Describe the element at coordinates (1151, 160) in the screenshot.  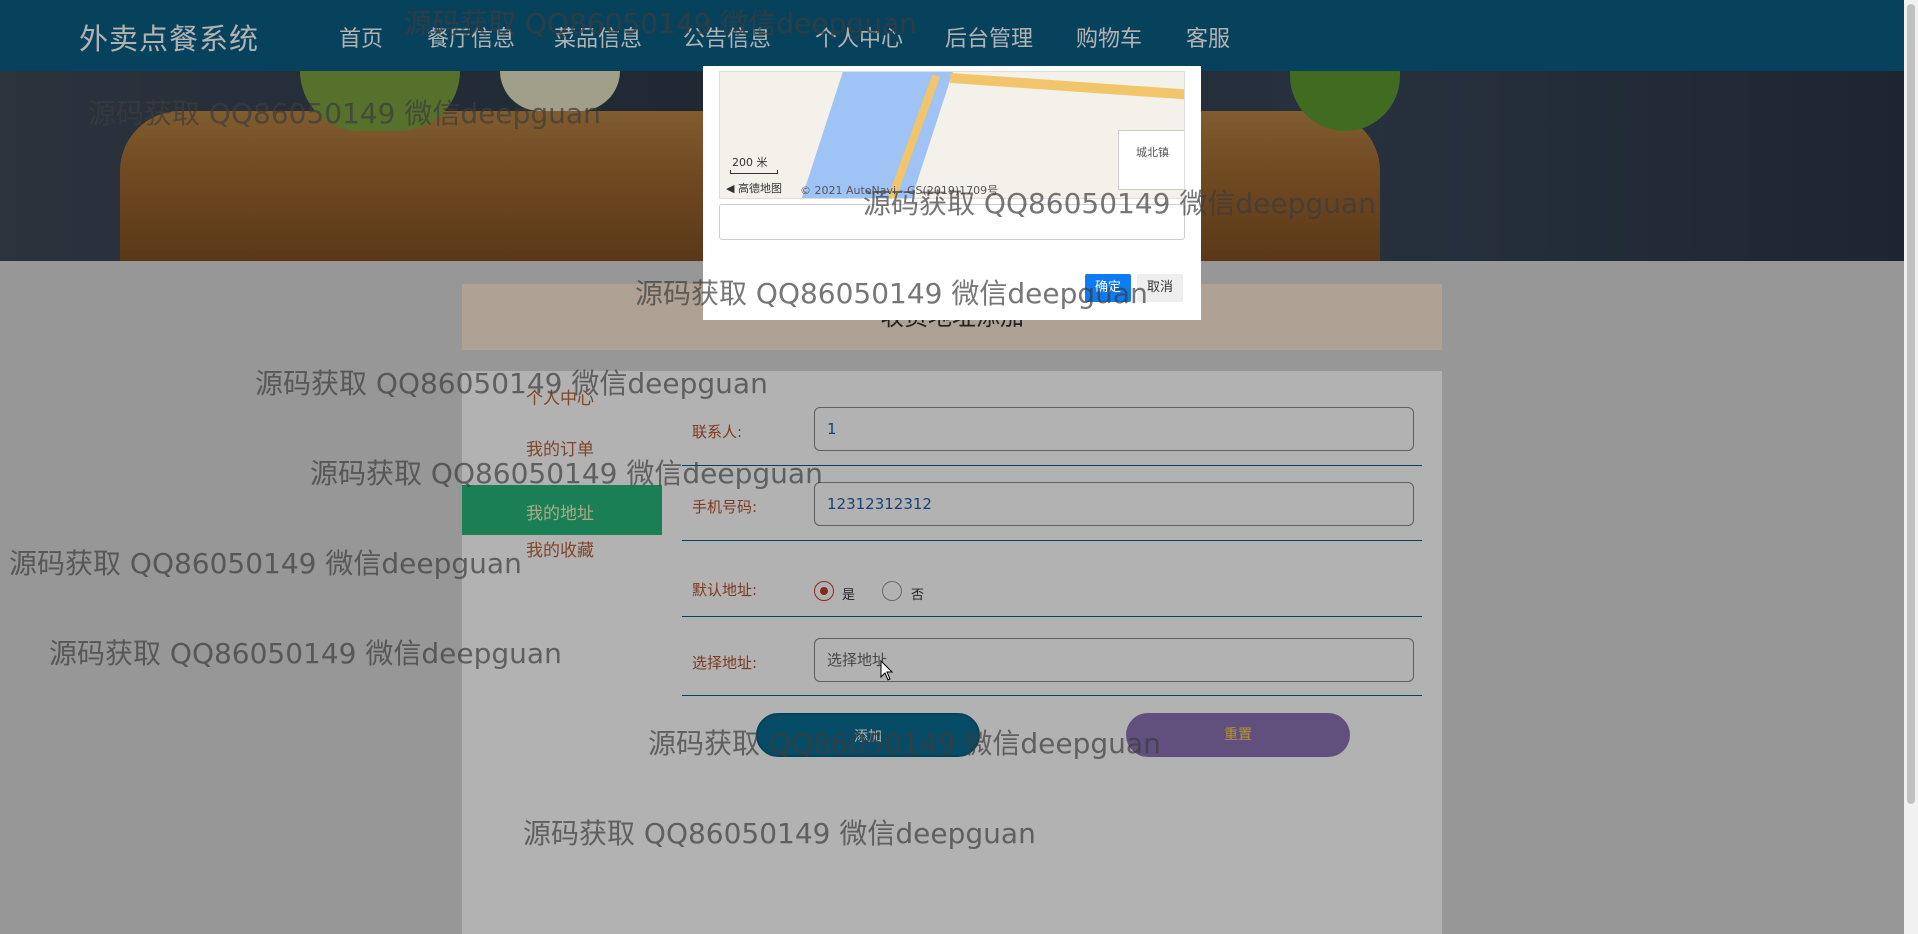
I see `map-minimap` at that location.